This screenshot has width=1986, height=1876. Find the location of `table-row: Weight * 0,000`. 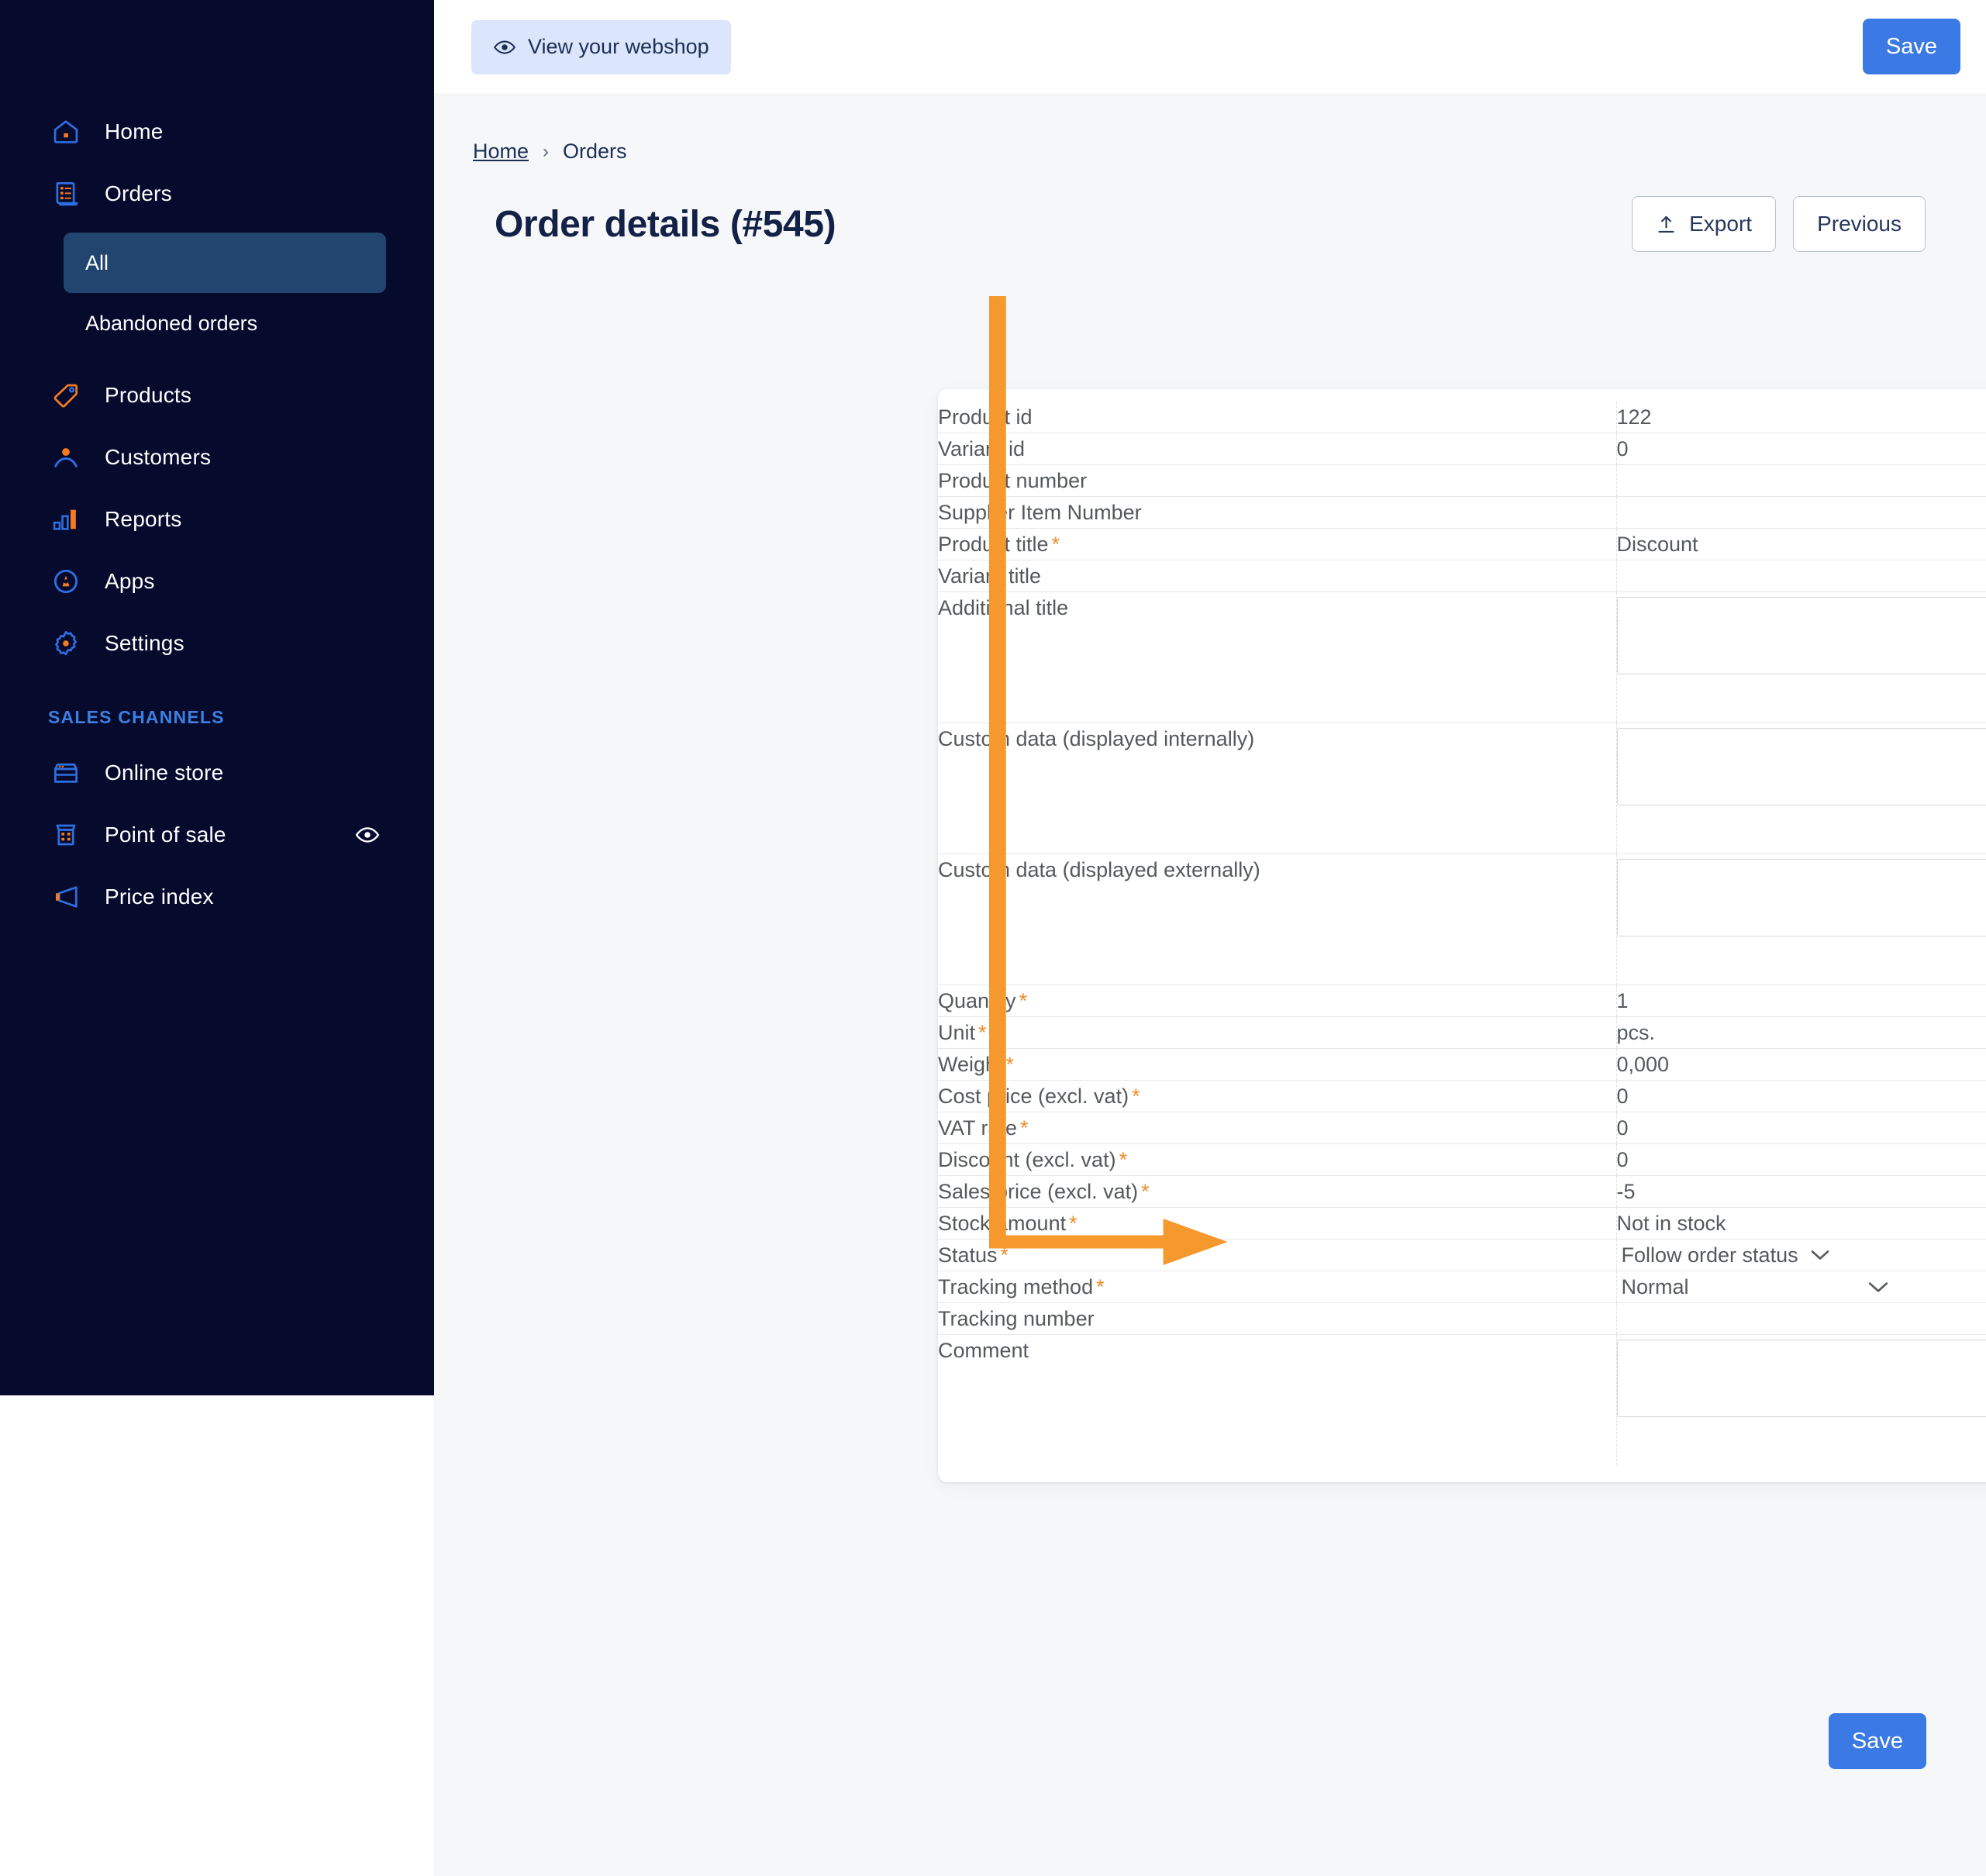

table-row: Weight * 0,000 is located at coordinates (1462, 1064).